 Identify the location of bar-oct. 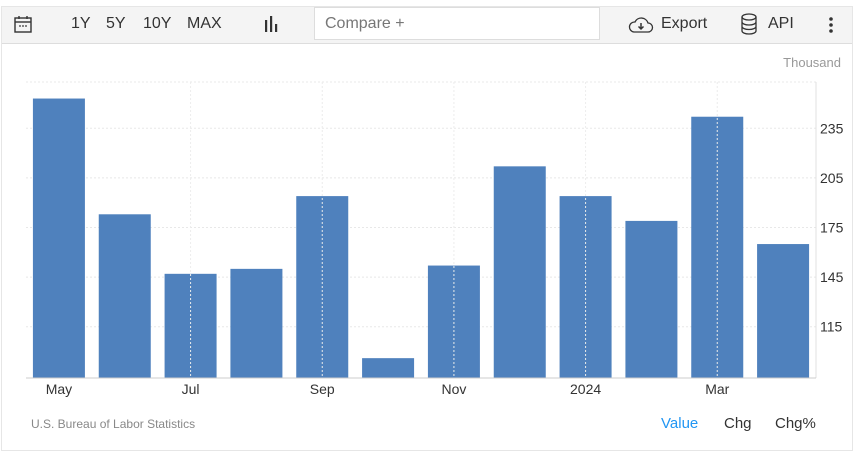
(388, 368).